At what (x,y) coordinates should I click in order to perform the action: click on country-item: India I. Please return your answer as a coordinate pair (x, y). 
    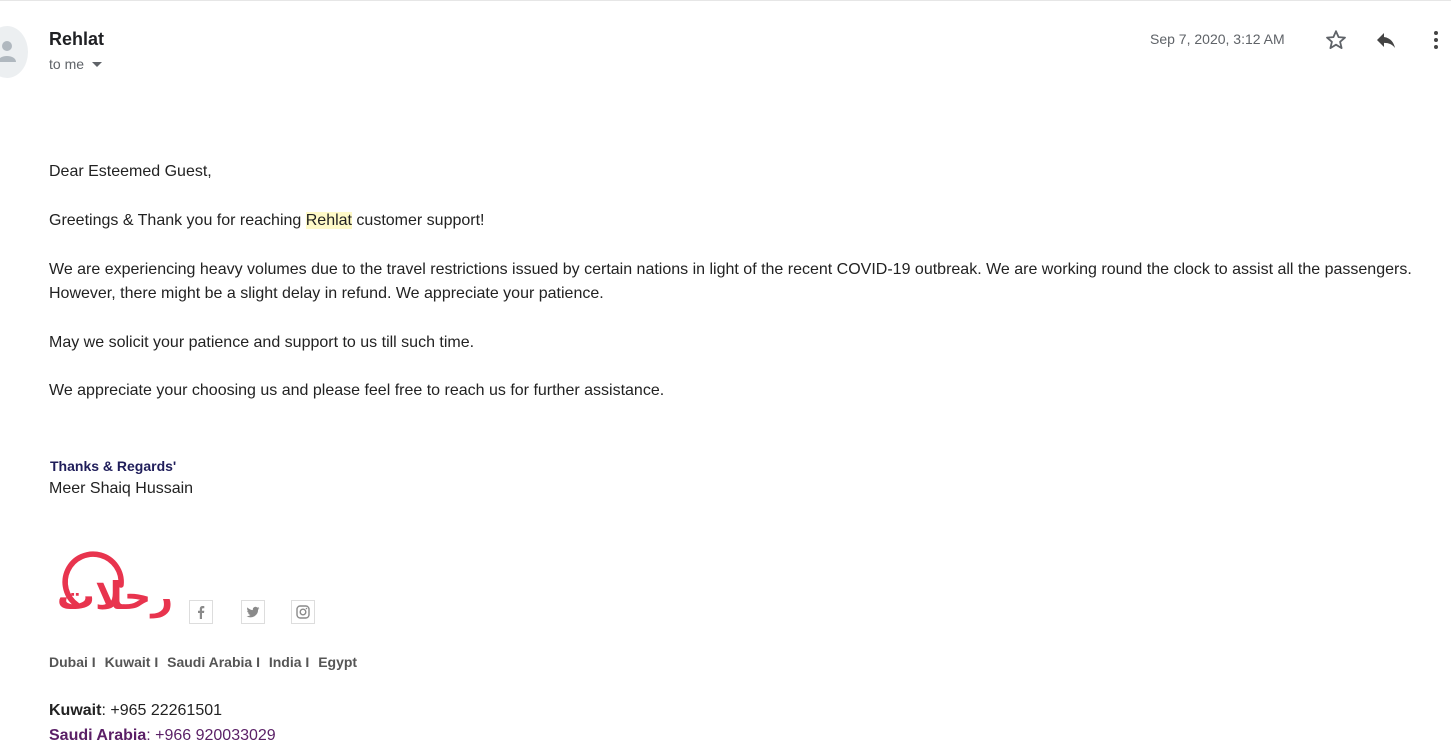
    Looking at the image, I should click on (289, 662).